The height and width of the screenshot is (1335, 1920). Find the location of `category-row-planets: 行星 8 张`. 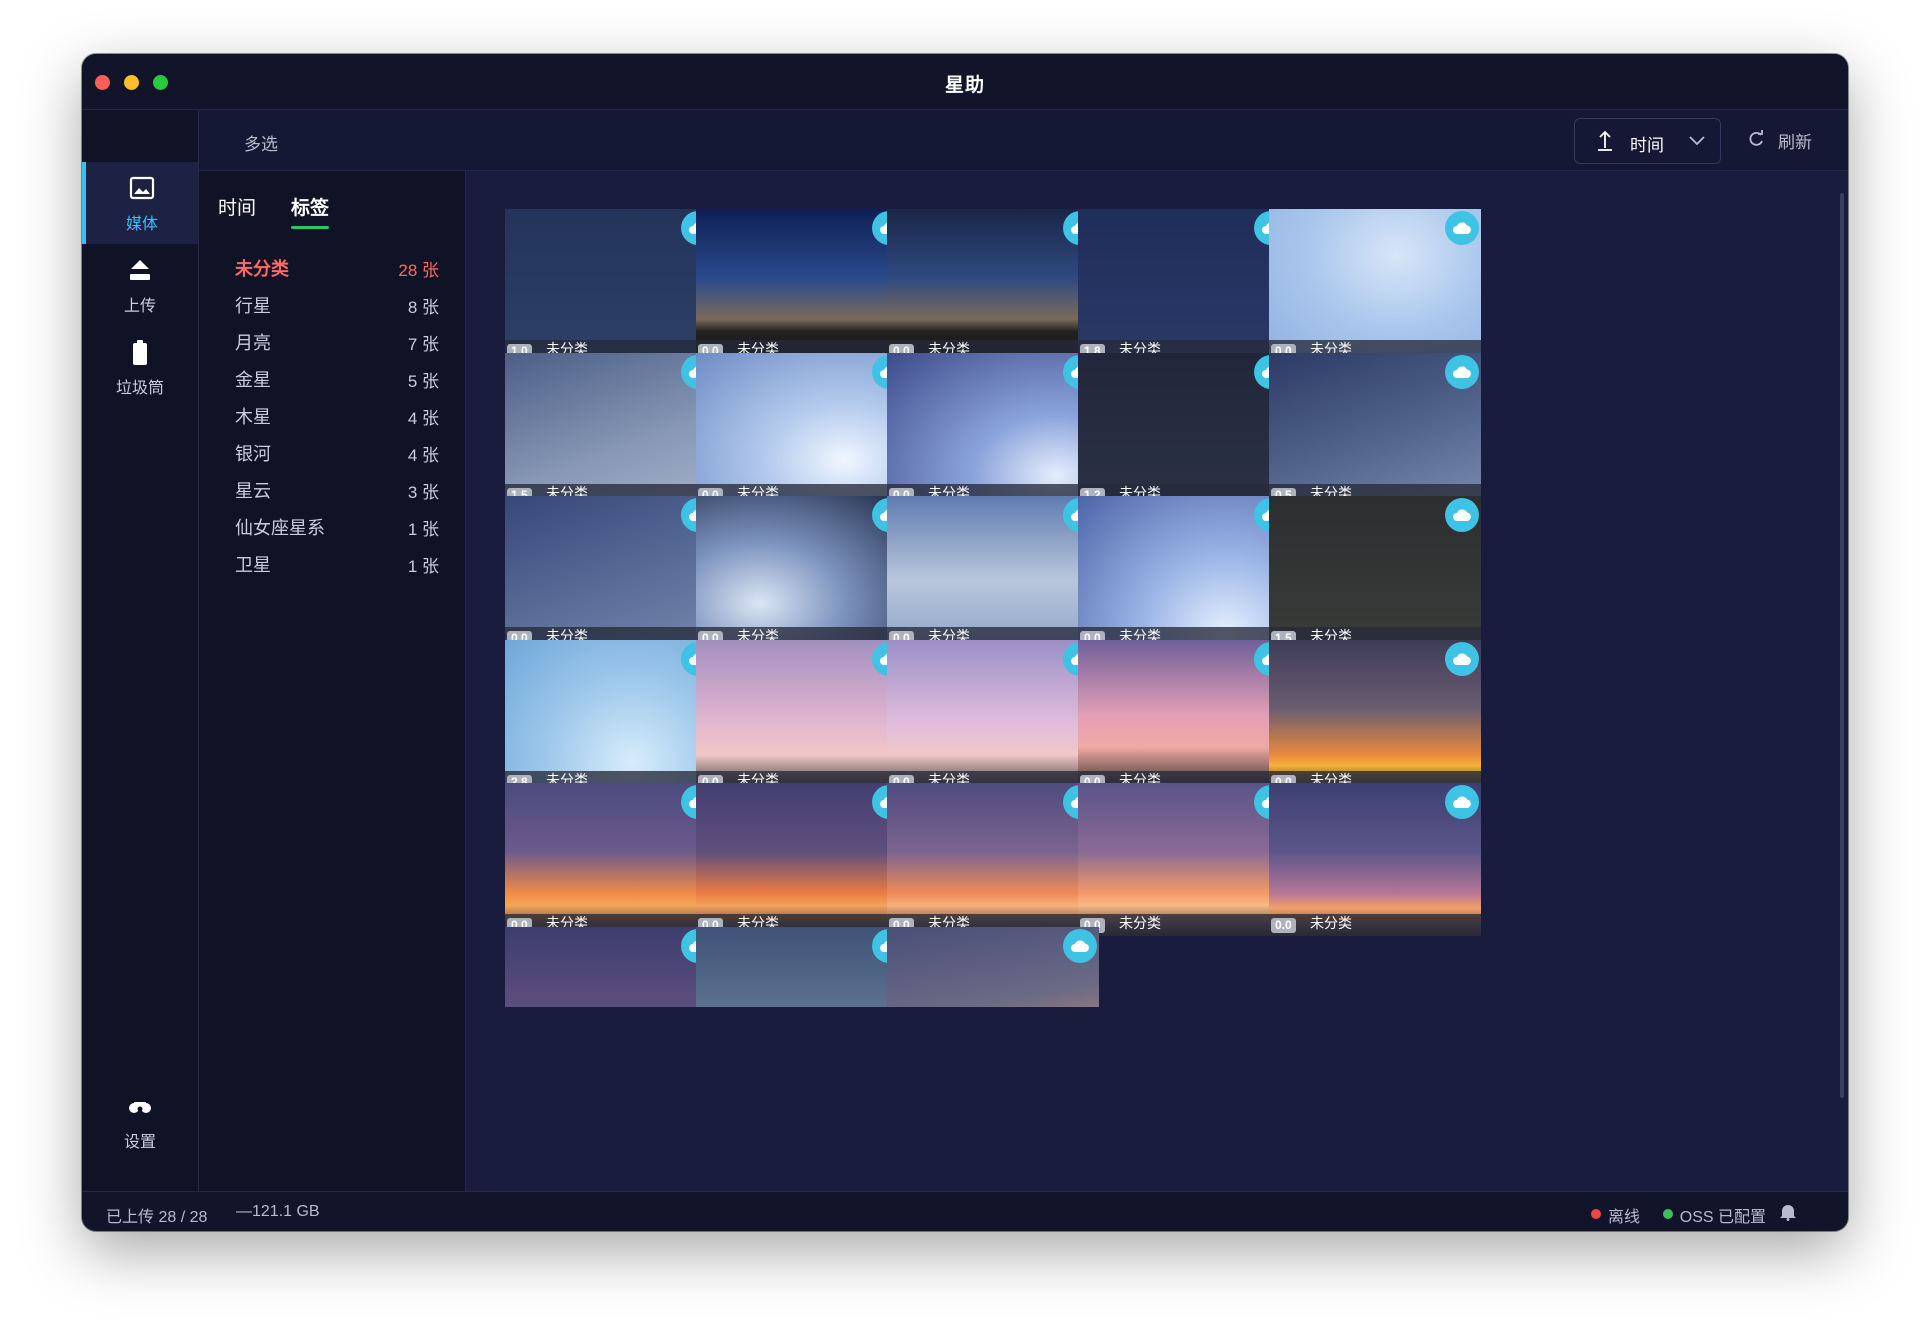

category-row-planets: 行星 8 张 is located at coordinates (332, 303).